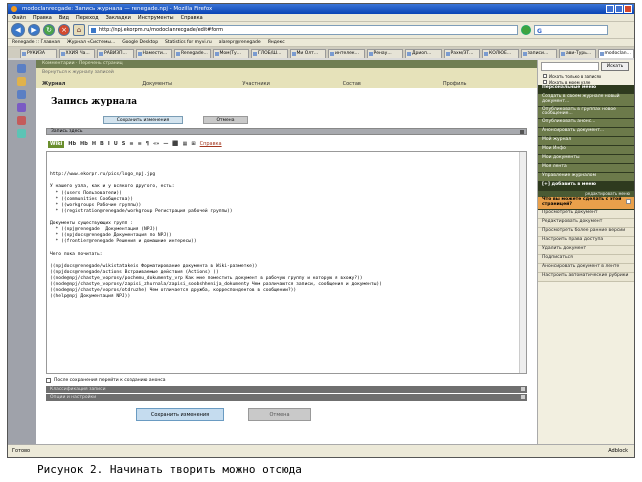 This screenshot has width=642, height=482. I want to click on image-icon: ⬛, so click(175, 144).